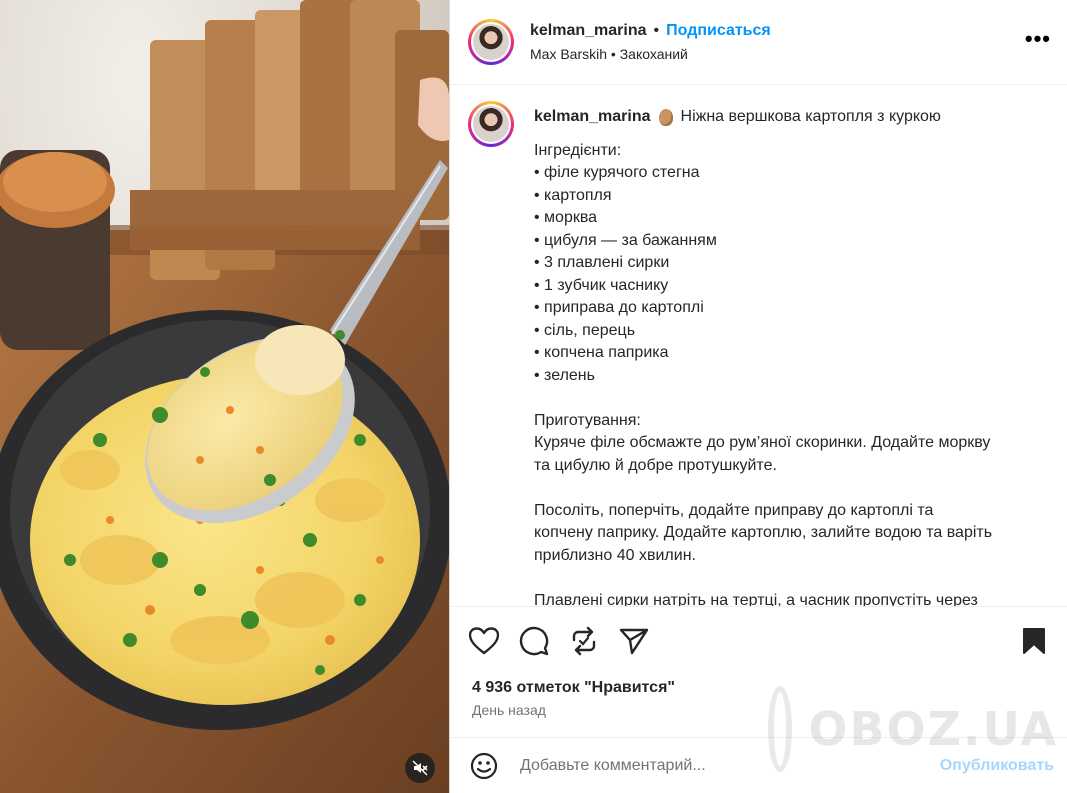 The width and height of the screenshot is (1067, 793). Describe the element at coordinates (602, 262) in the screenshot. I see `caption-line: • 3 плавлені сирки` at that location.